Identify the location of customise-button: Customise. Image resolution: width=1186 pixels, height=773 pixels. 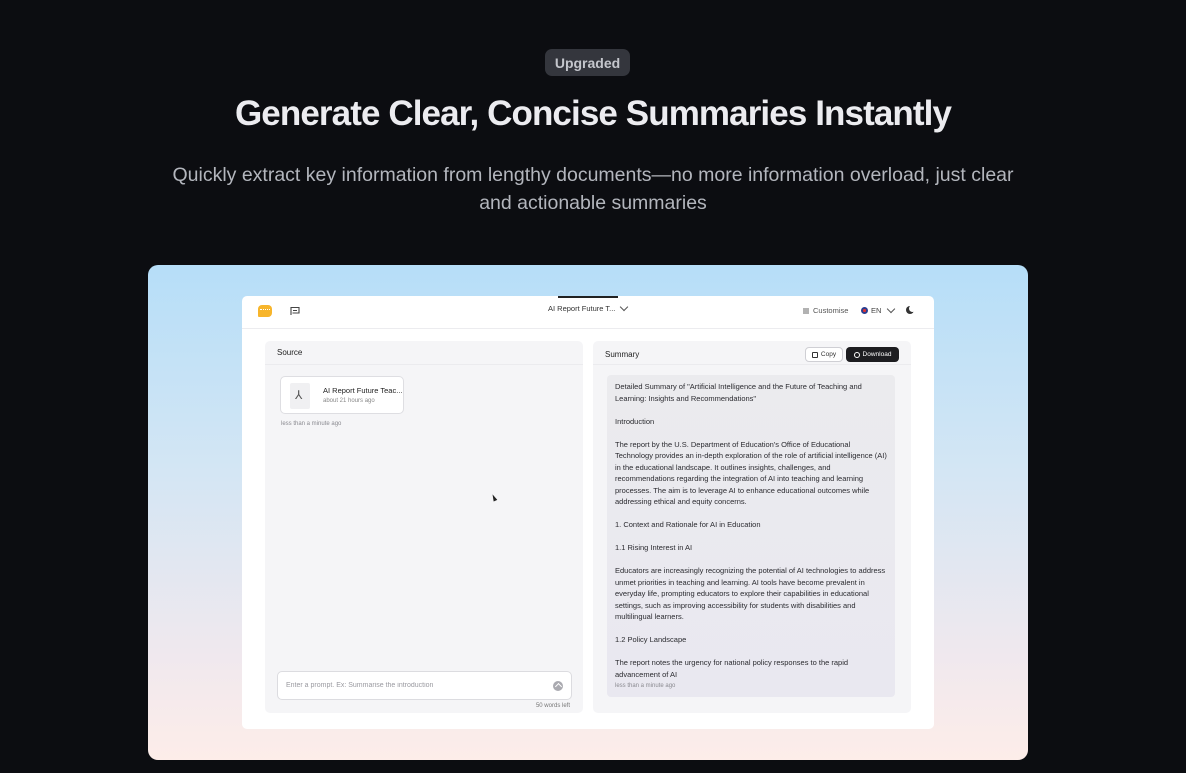
(825, 310).